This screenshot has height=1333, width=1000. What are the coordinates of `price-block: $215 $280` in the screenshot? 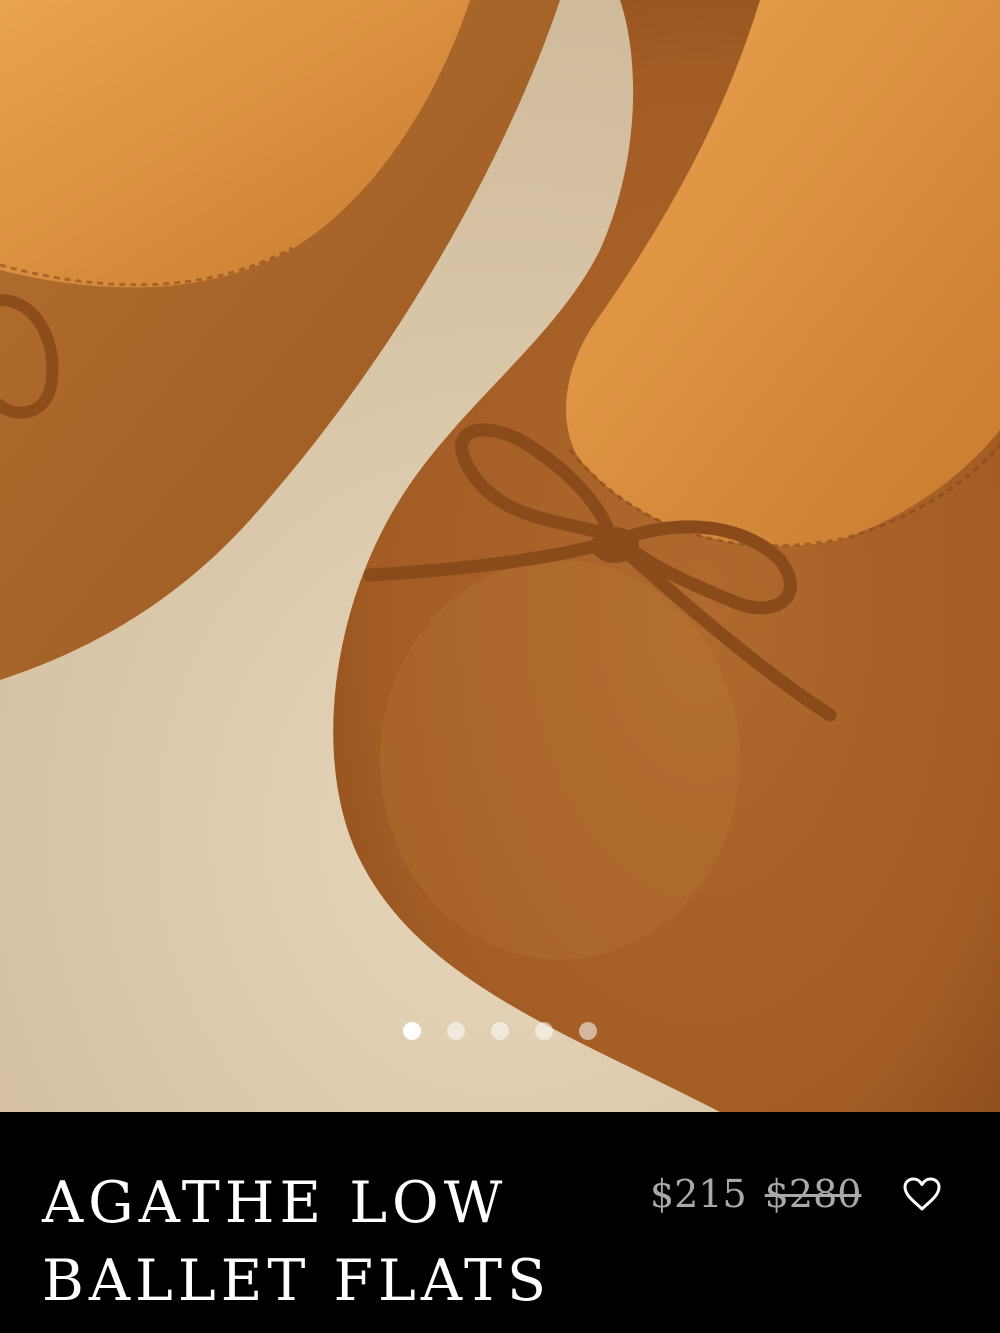 It's located at (755, 1194).